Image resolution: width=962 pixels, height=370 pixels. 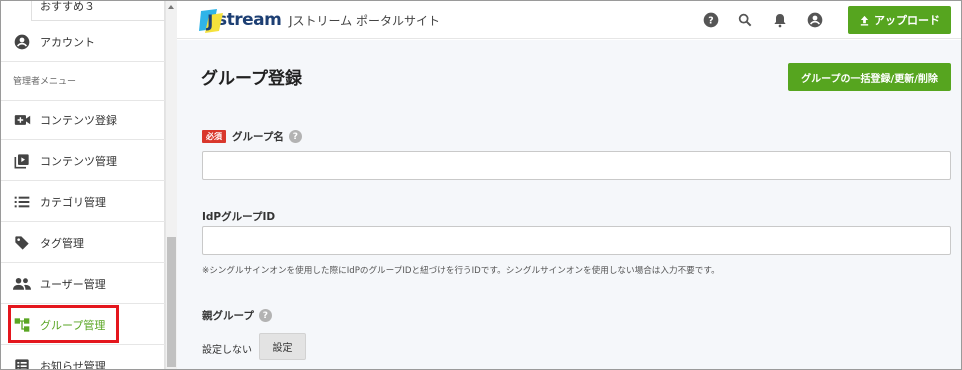 What do you see at coordinates (22, 161) in the screenshot?
I see `video-library-icon` at bounding box center [22, 161].